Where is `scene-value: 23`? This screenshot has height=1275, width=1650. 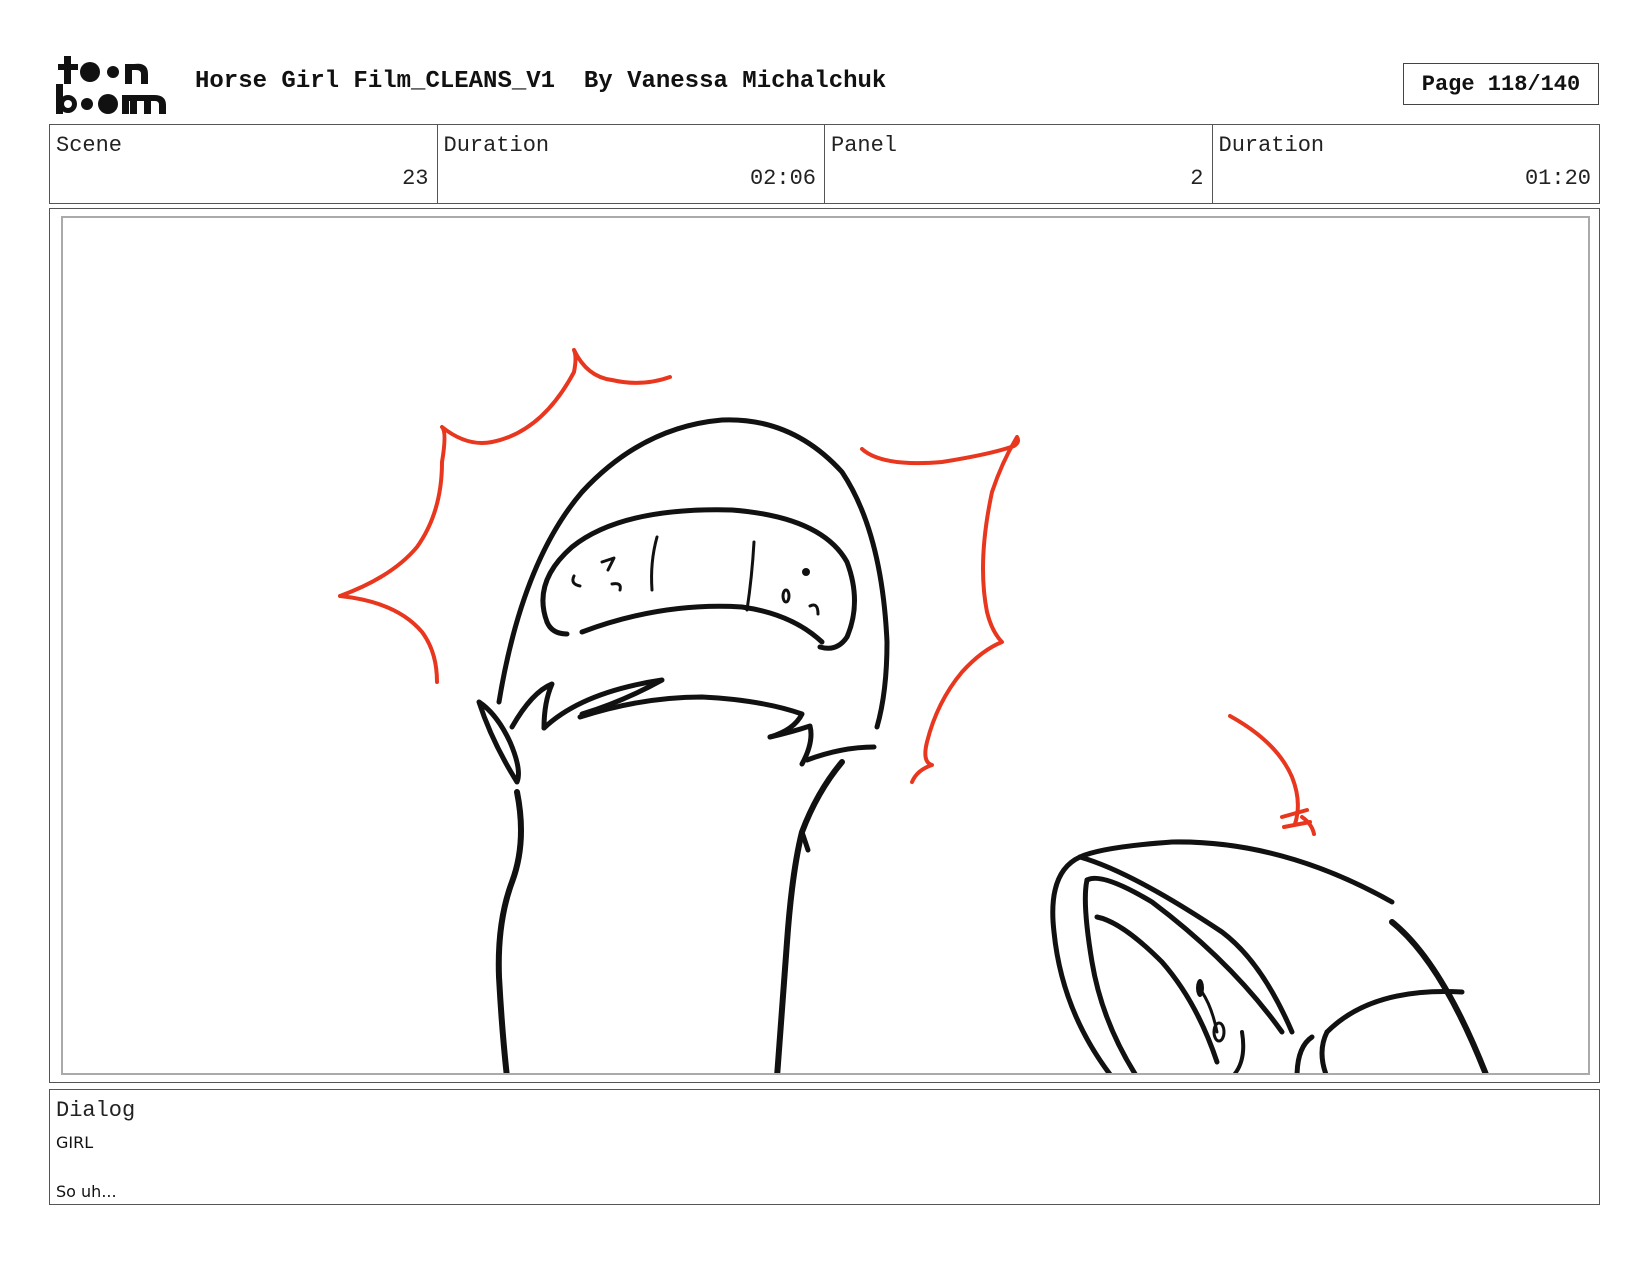 scene-value: 23 is located at coordinates (415, 178).